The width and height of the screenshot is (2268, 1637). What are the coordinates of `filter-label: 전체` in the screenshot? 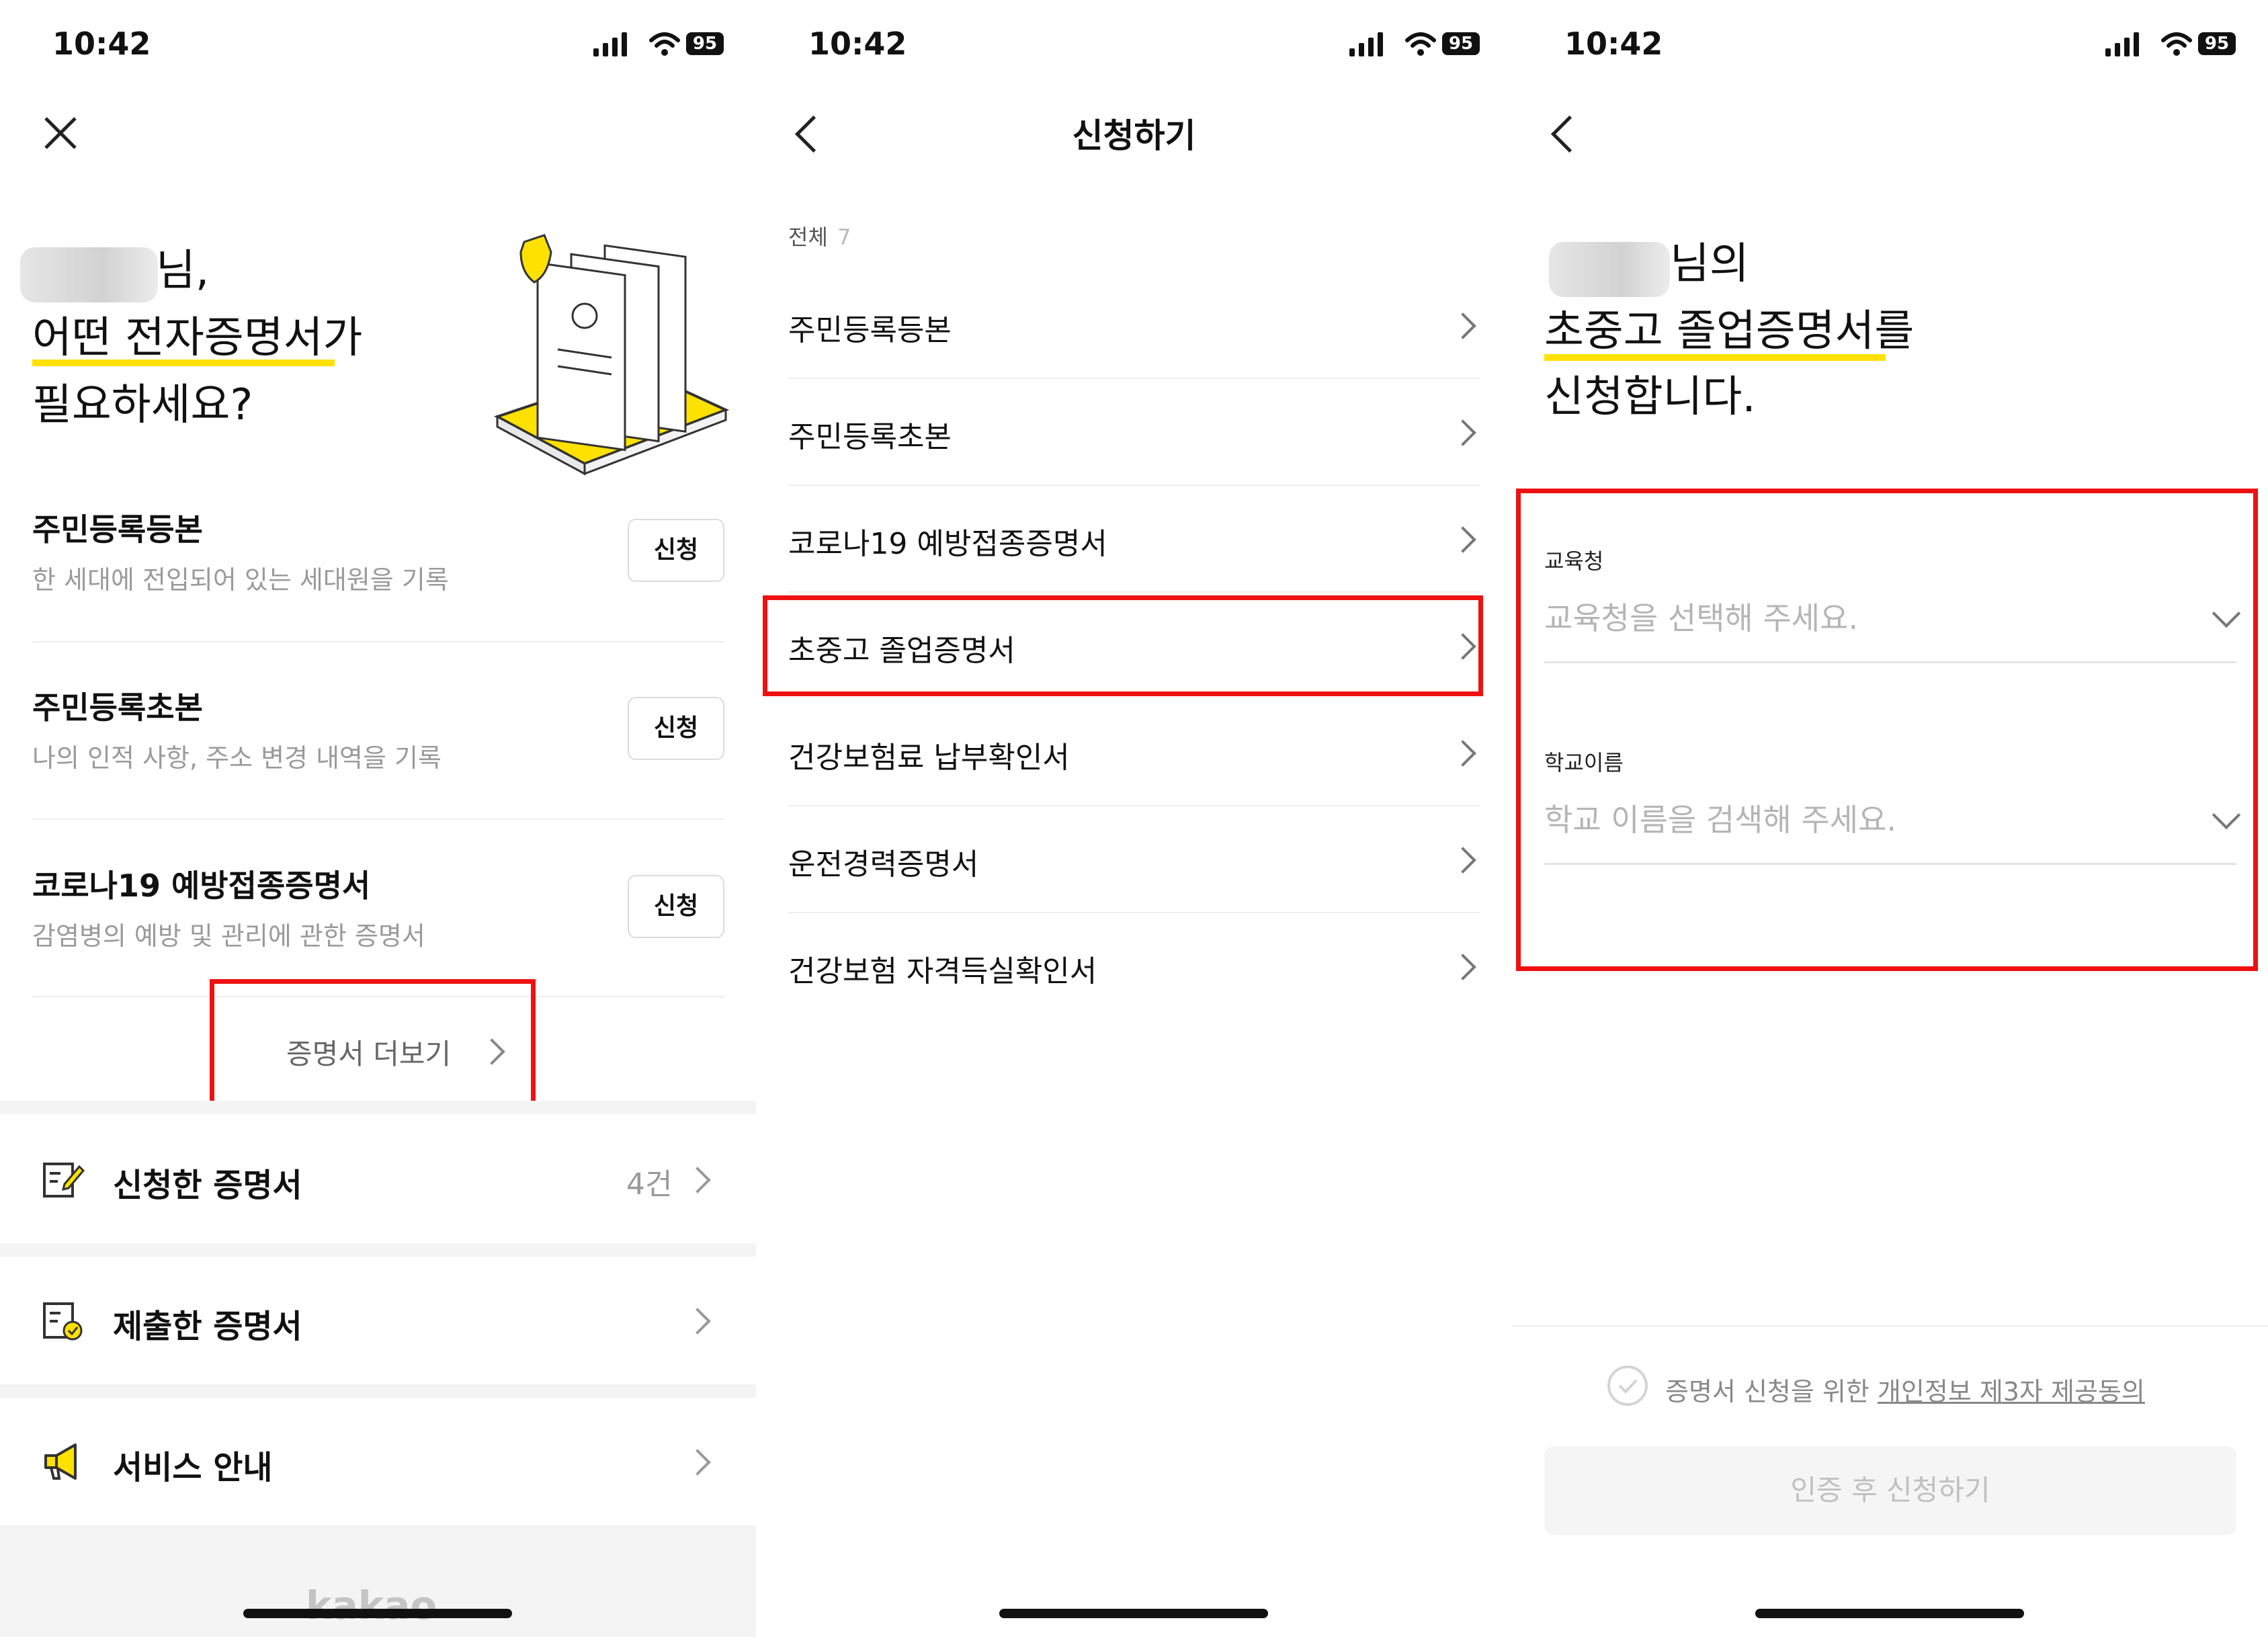 It's located at (808, 237).